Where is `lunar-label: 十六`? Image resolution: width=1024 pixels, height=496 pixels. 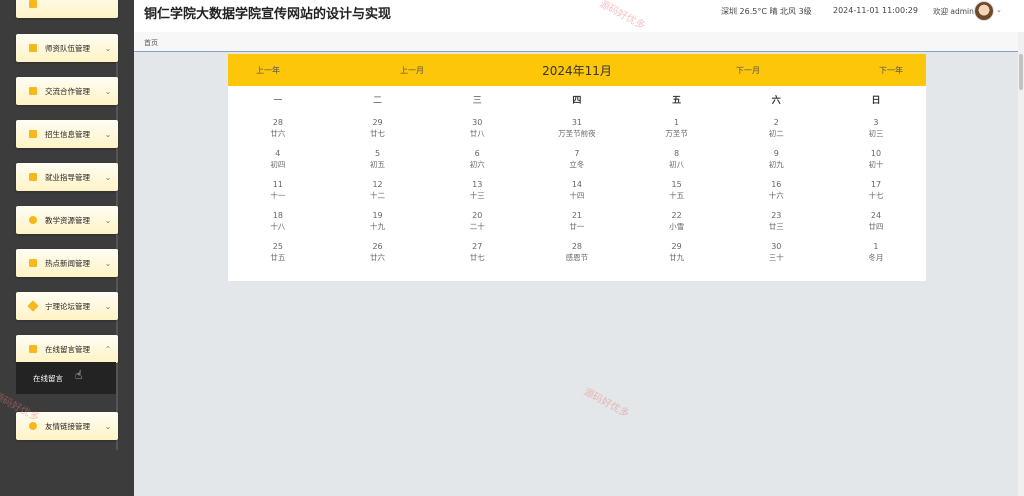 lunar-label: 十六 is located at coordinates (776, 195).